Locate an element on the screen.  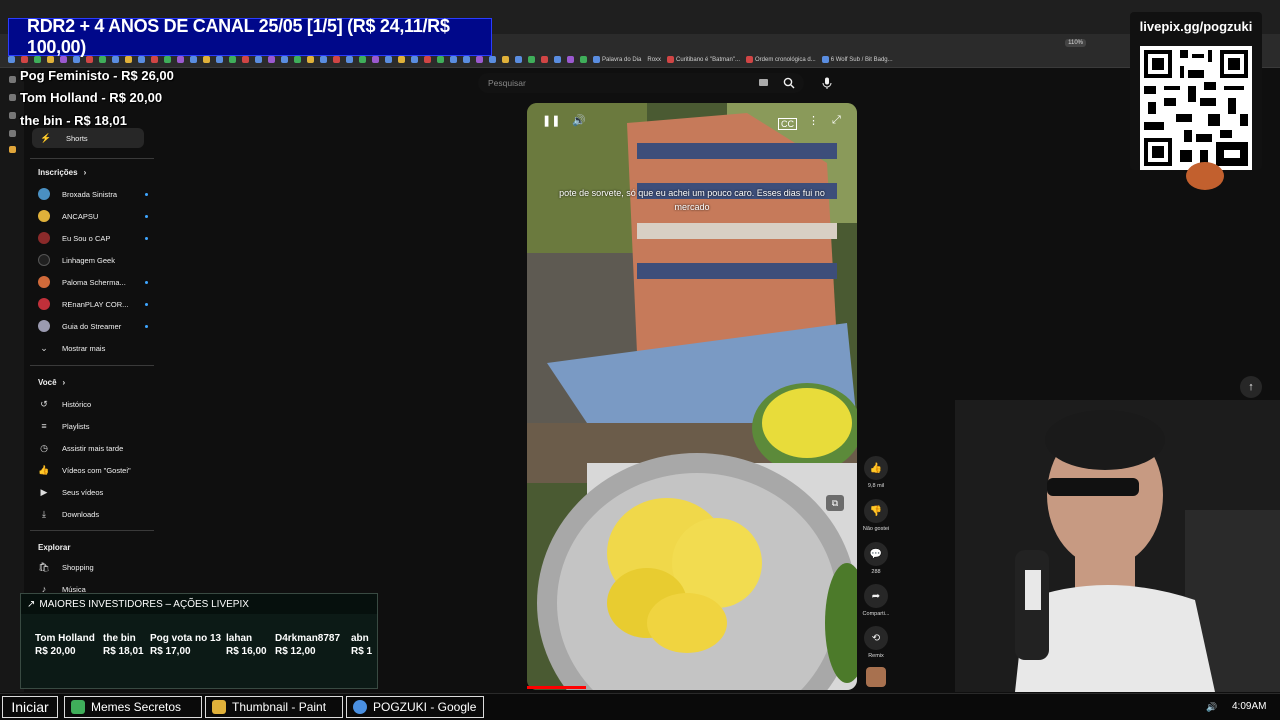
investors-header: ↗ MAIORES INVESTIDORES – AÇÕES LIVEPIX is located at coordinates (199, 604).